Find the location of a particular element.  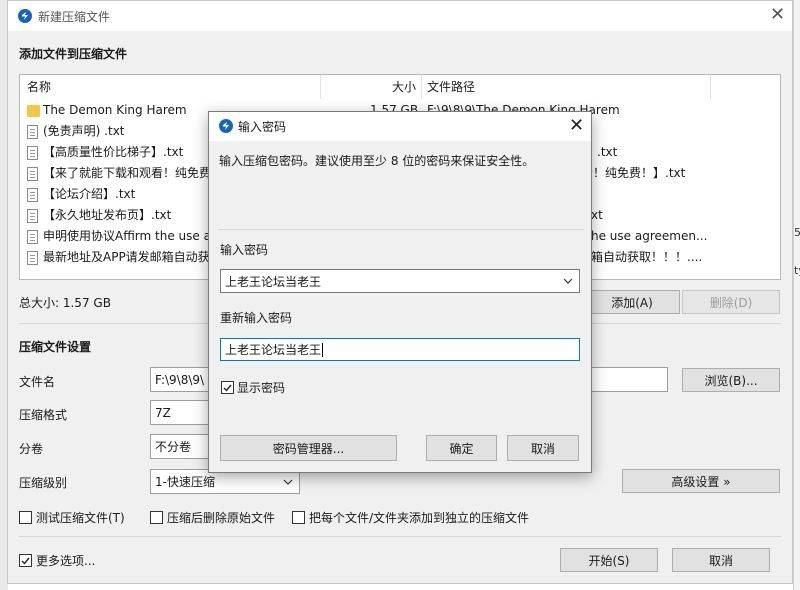

delete-button: 删除(D) is located at coordinates (731, 302).